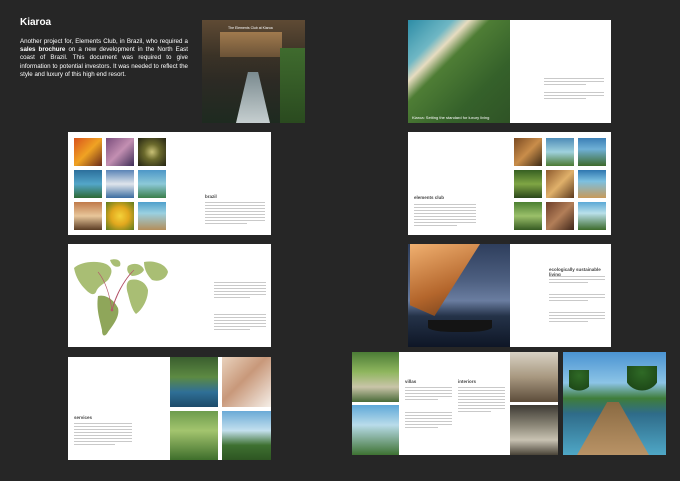 The height and width of the screenshot is (481, 680). What do you see at coordinates (88, 152) in the screenshot?
I see `brazil-photo-flowers` at bounding box center [88, 152].